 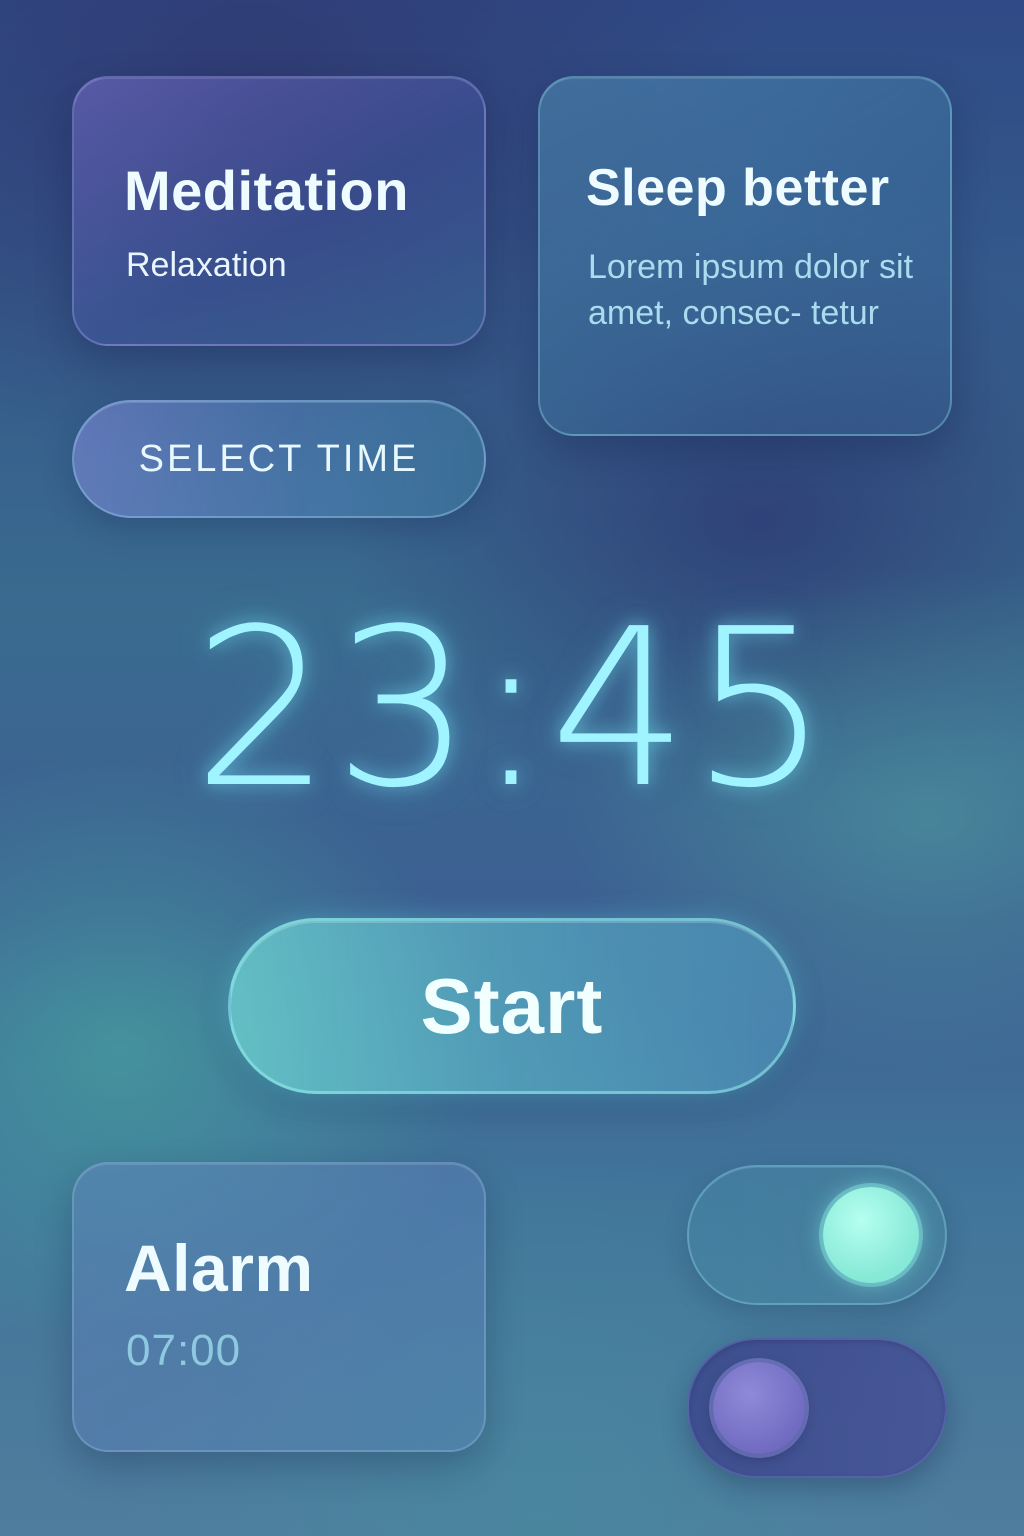 I want to click on select-time-button: SELECT TIME, so click(x=279, y=459).